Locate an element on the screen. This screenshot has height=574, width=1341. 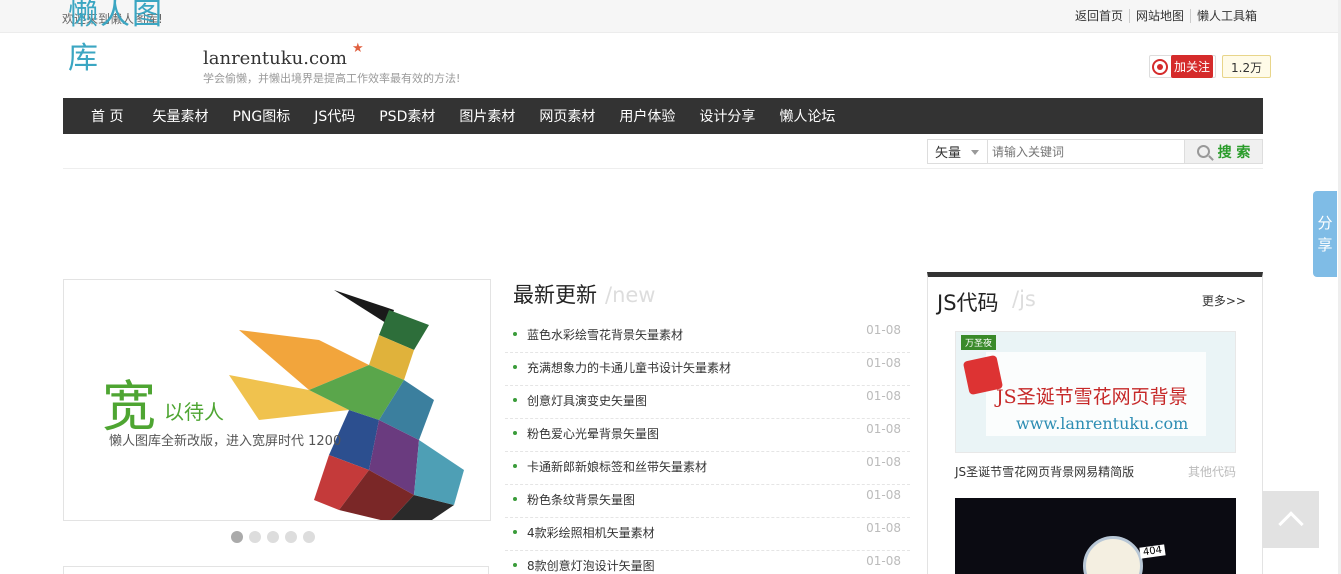
banner-heading: 以待人 is located at coordinates (194, 412).